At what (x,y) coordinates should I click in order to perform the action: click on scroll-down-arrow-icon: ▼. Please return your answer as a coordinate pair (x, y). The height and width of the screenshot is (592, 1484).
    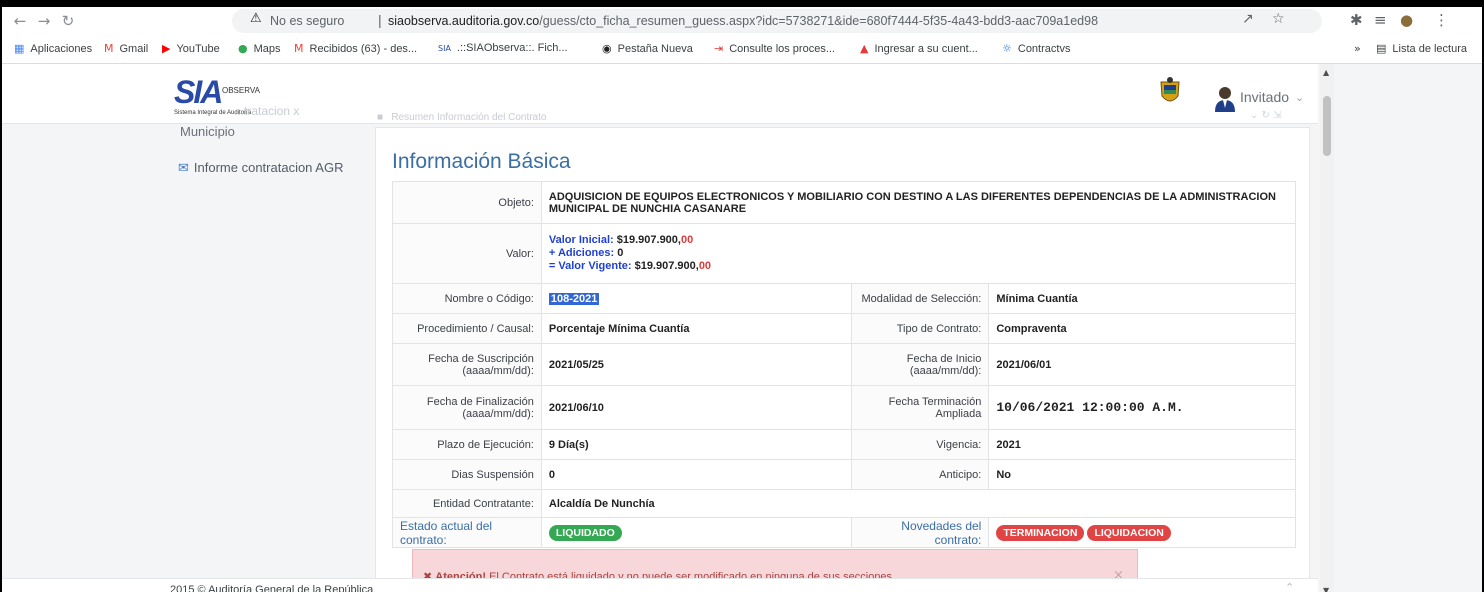
    Looking at the image, I should click on (1326, 589).